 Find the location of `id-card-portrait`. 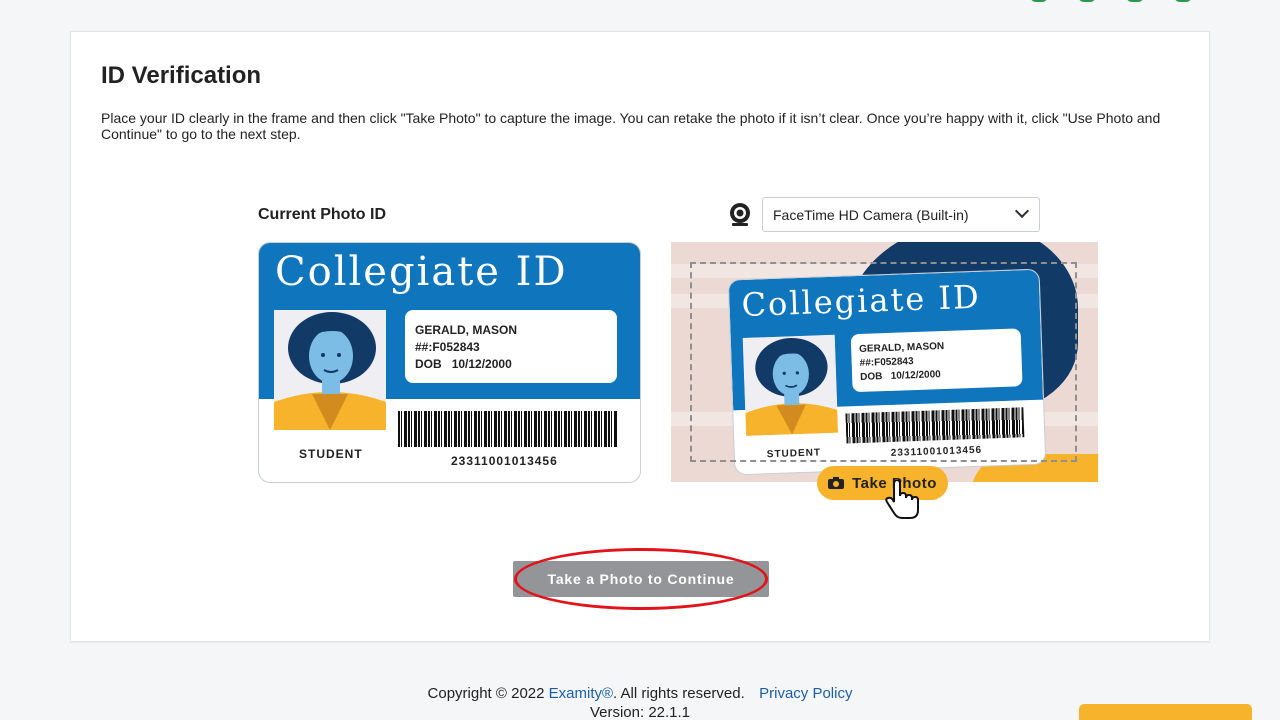

id-card-portrait is located at coordinates (330, 370).